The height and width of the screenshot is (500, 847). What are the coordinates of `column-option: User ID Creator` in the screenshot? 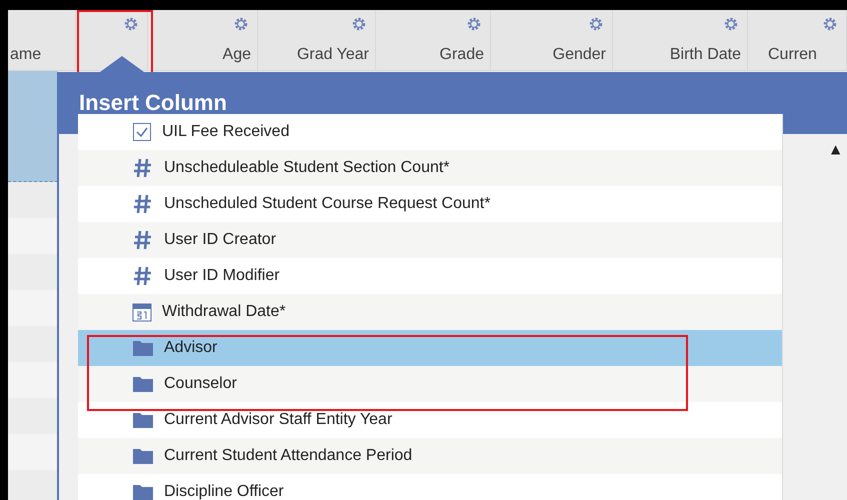 It's located at (430, 240).